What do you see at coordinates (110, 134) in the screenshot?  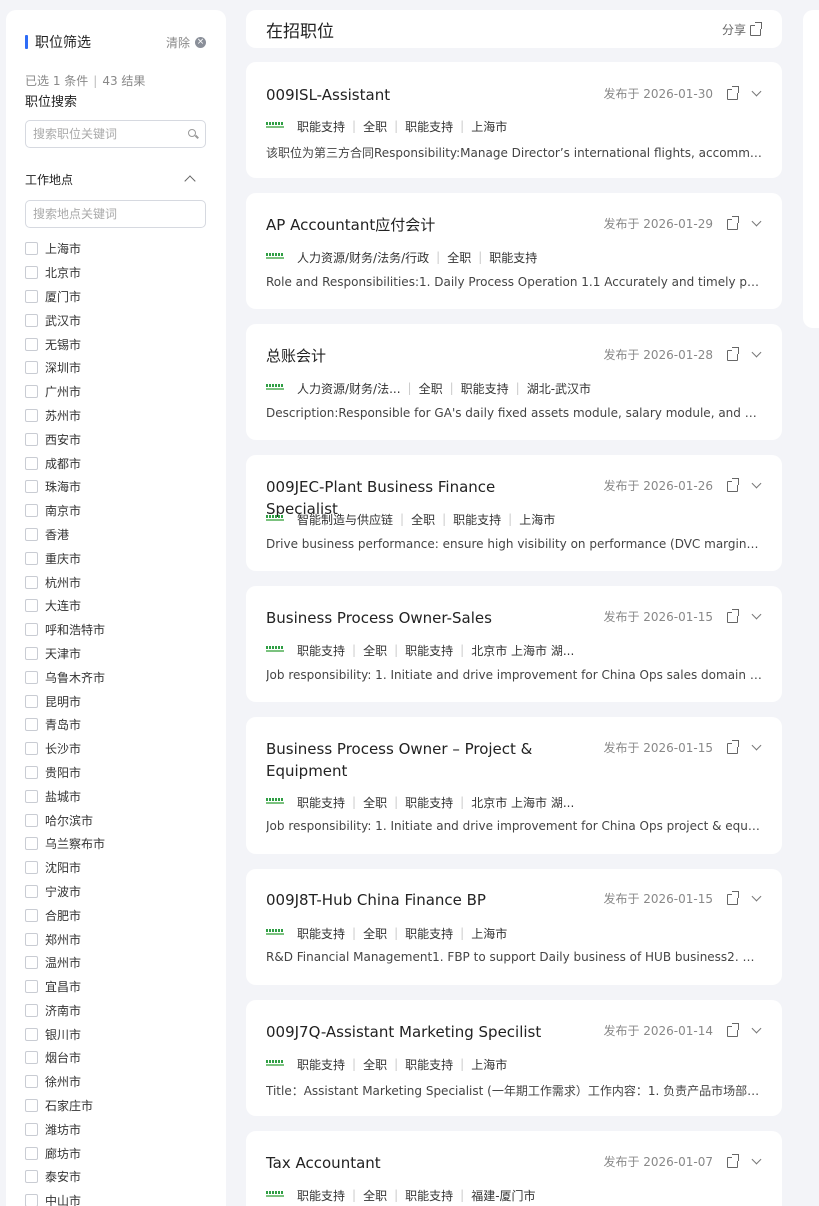 I see `job-search-input` at bounding box center [110, 134].